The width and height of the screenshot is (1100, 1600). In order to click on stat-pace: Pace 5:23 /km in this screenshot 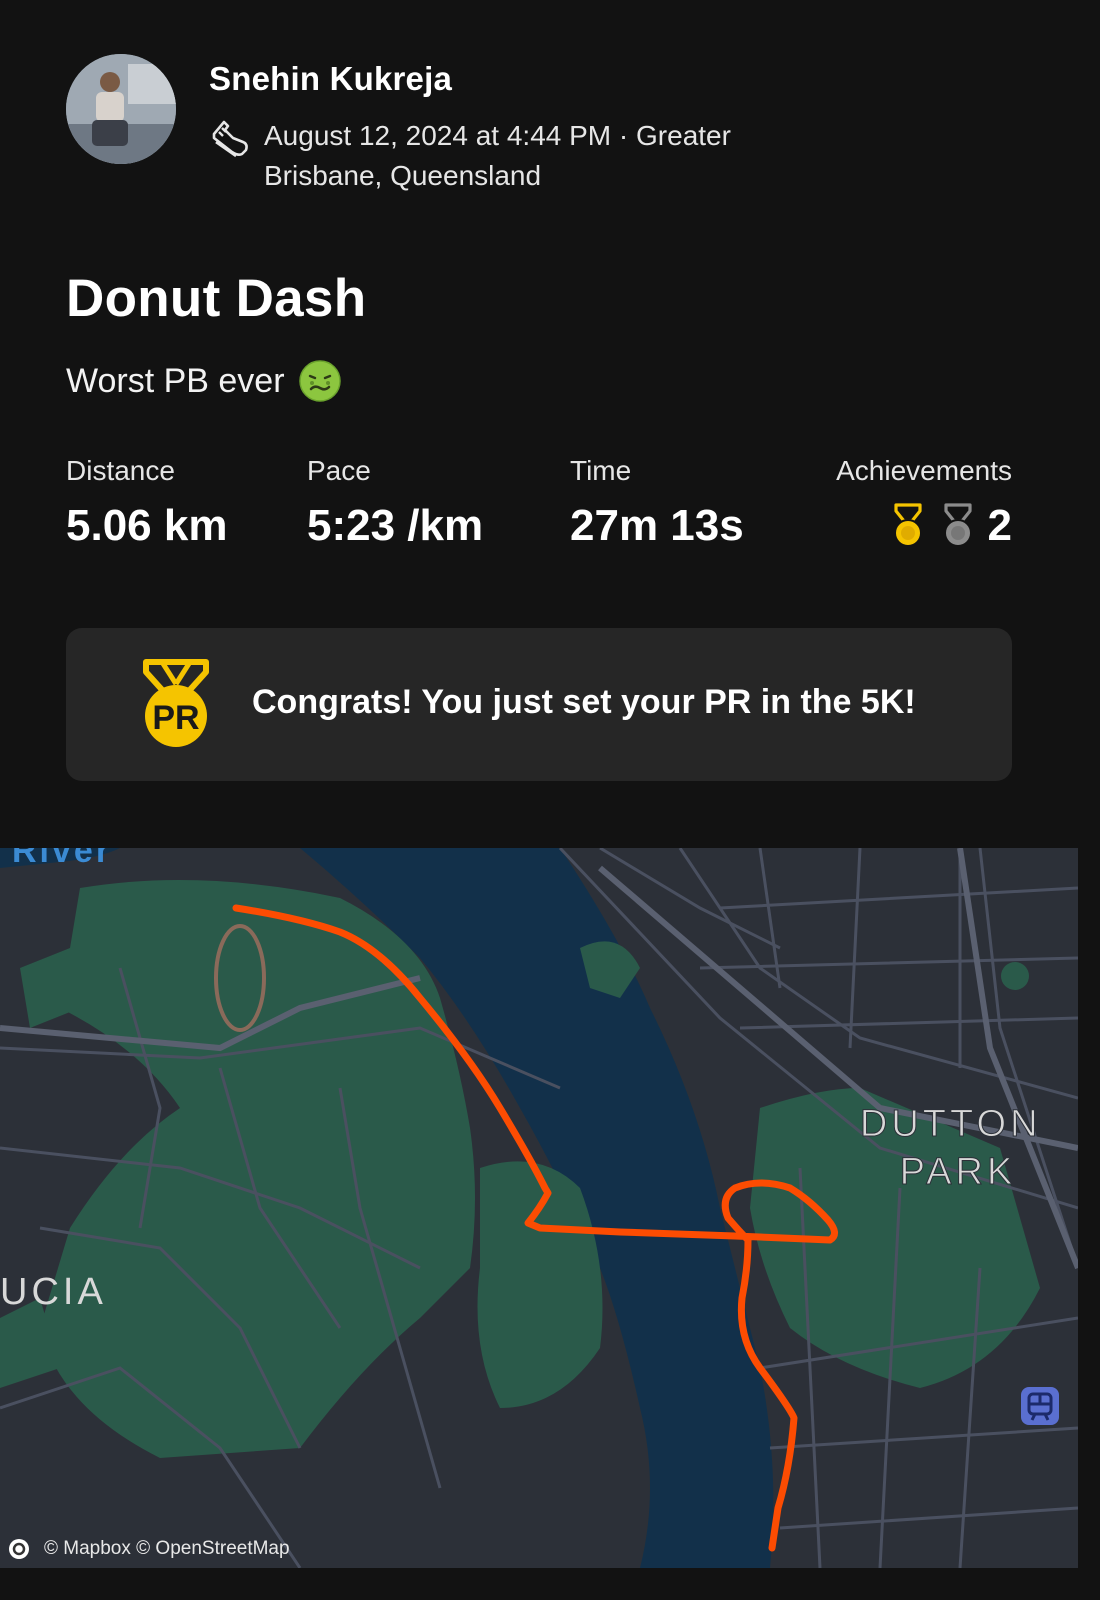, I will do `click(395, 503)`.